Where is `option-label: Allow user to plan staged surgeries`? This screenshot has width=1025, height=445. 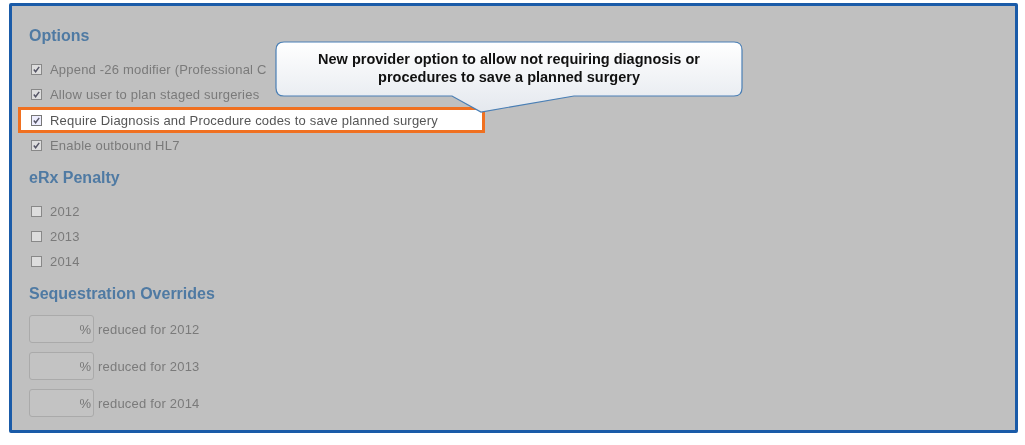
option-label: Allow user to plan staged surgeries is located at coordinates (155, 94).